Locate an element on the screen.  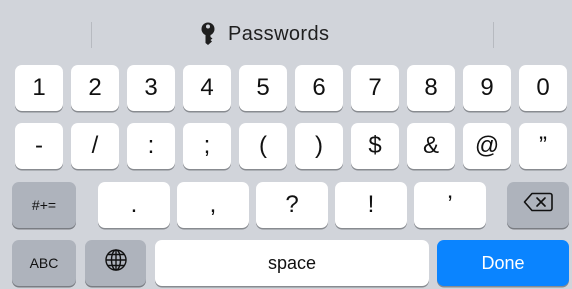
globe-key is located at coordinates (115, 263).